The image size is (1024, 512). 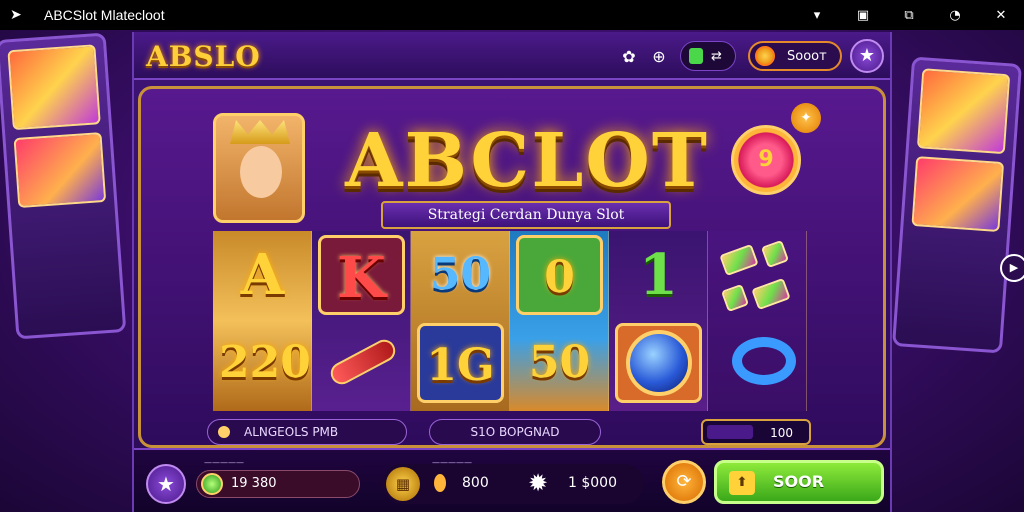 What do you see at coordinates (291, 432) in the screenshot?
I see `info-left-text: ALNGEOLS PMB` at bounding box center [291, 432].